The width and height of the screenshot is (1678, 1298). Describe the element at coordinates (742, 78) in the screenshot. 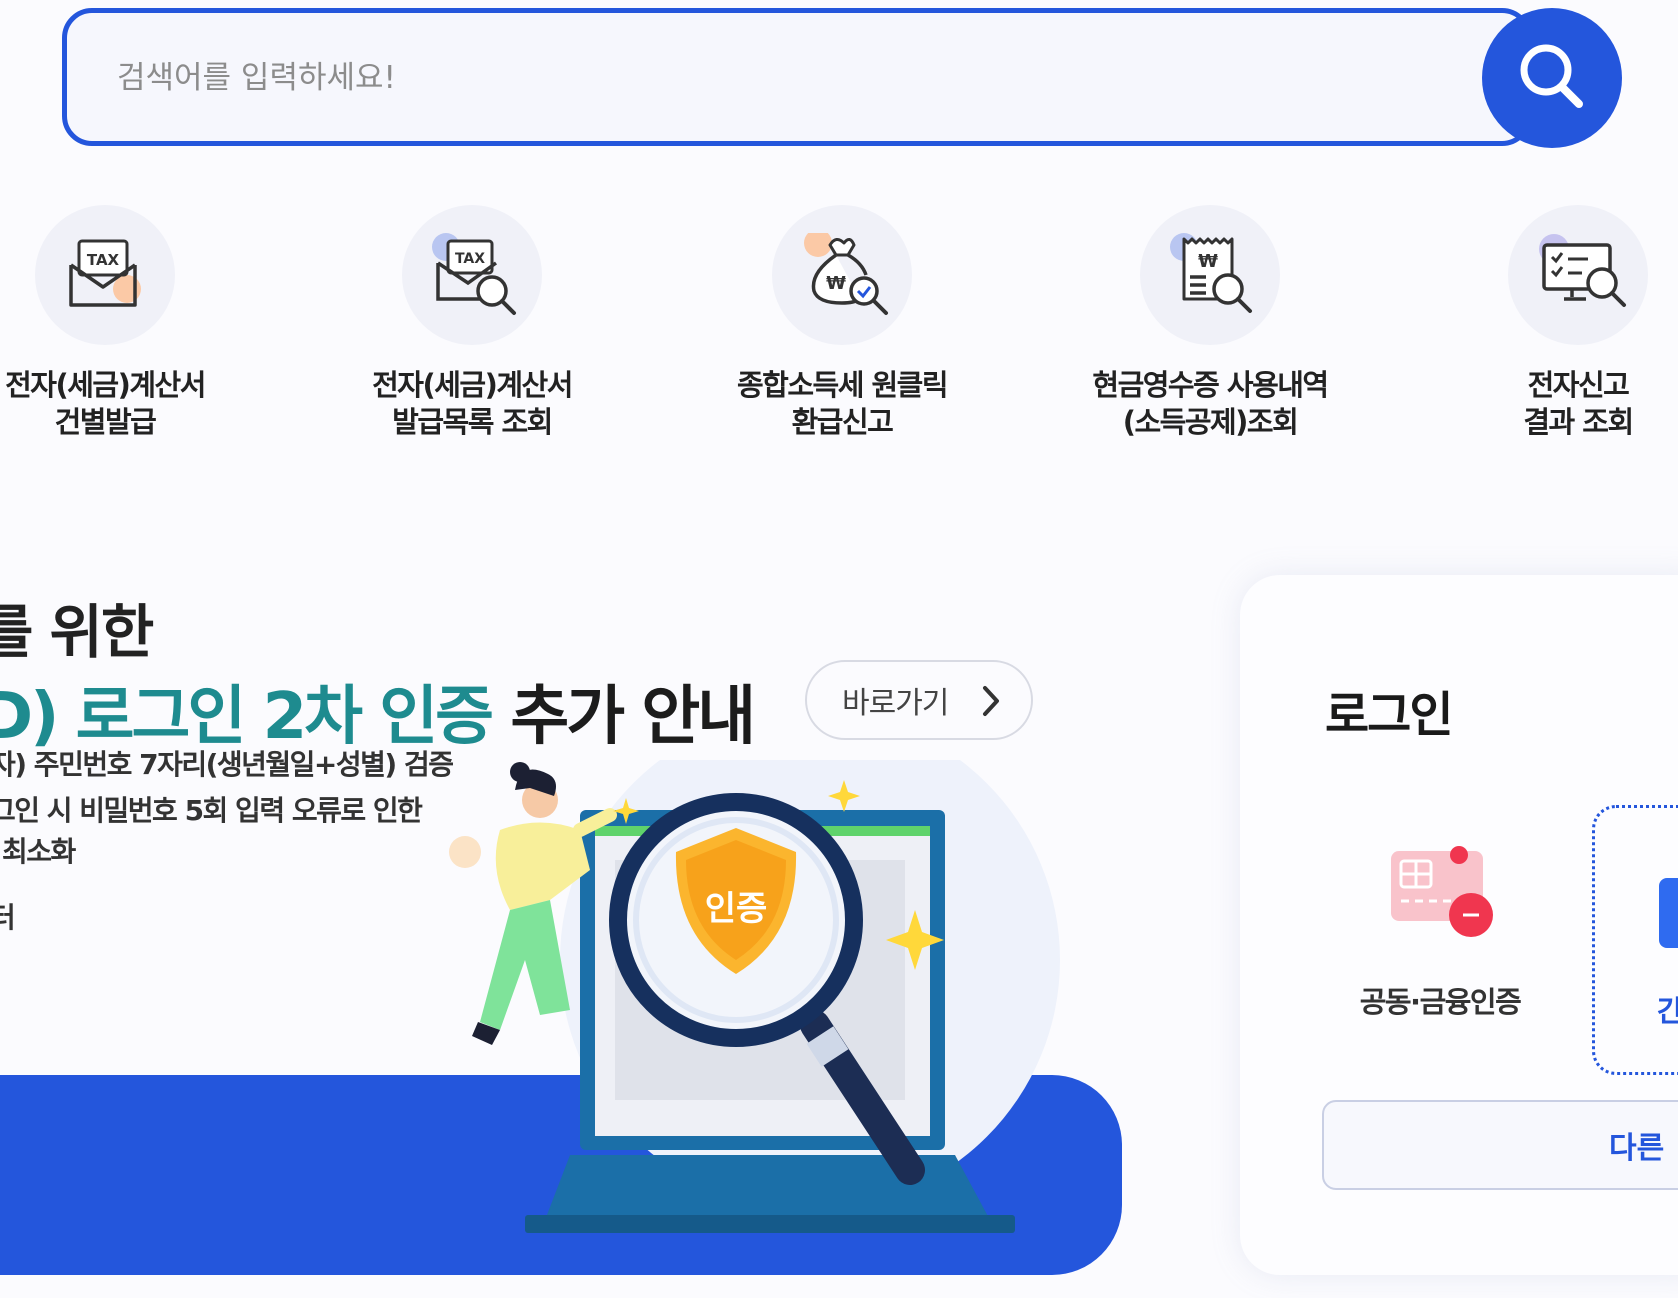

I see `search-input` at that location.